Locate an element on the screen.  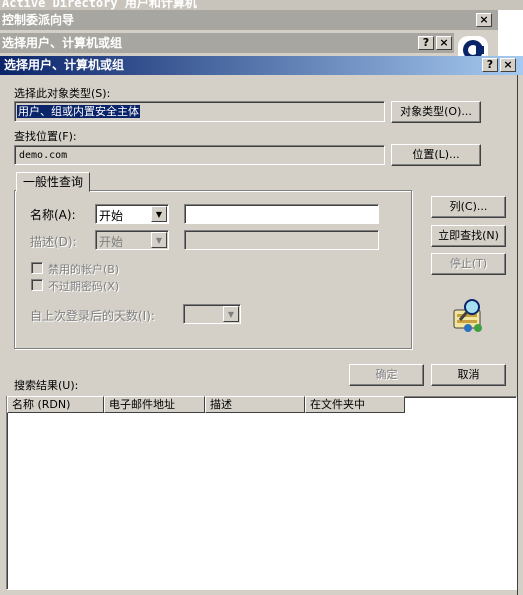
description-operator-value: 开始 is located at coordinates (111, 242).